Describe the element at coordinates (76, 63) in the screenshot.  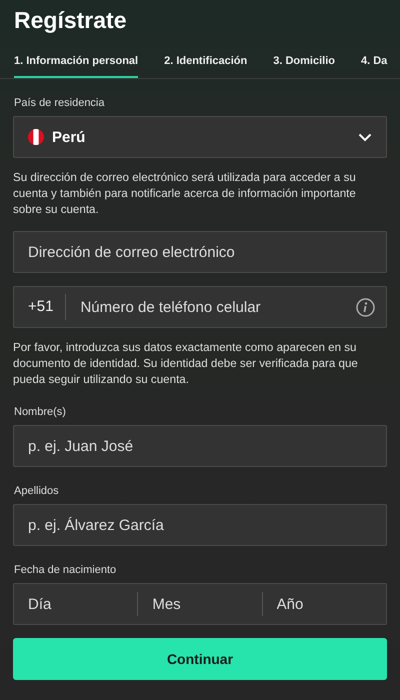
I see `step-tab: 1. Información personal` at that location.